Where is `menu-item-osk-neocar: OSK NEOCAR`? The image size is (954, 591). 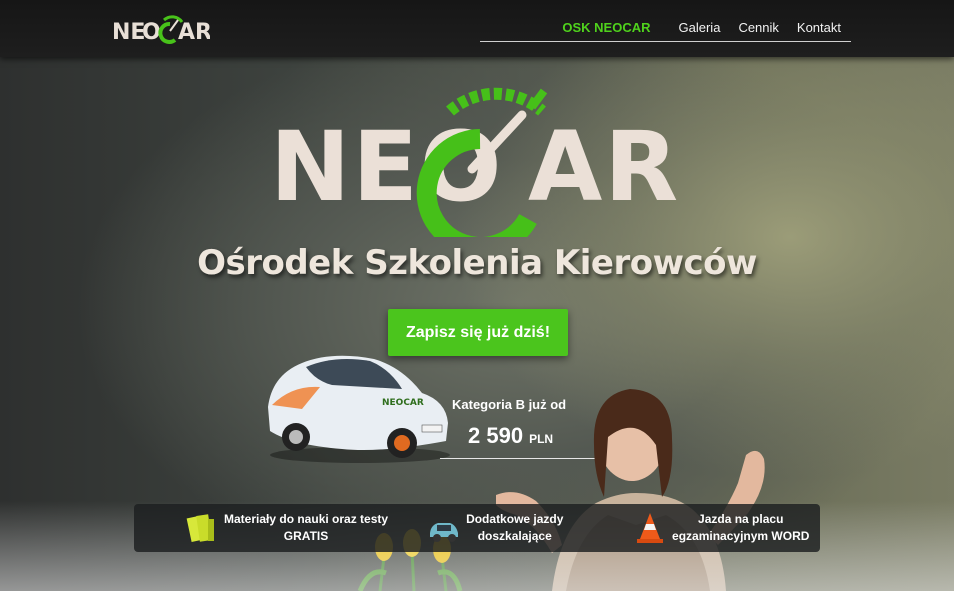
menu-item-osk-neocar: OSK NEOCAR is located at coordinates (606, 27).